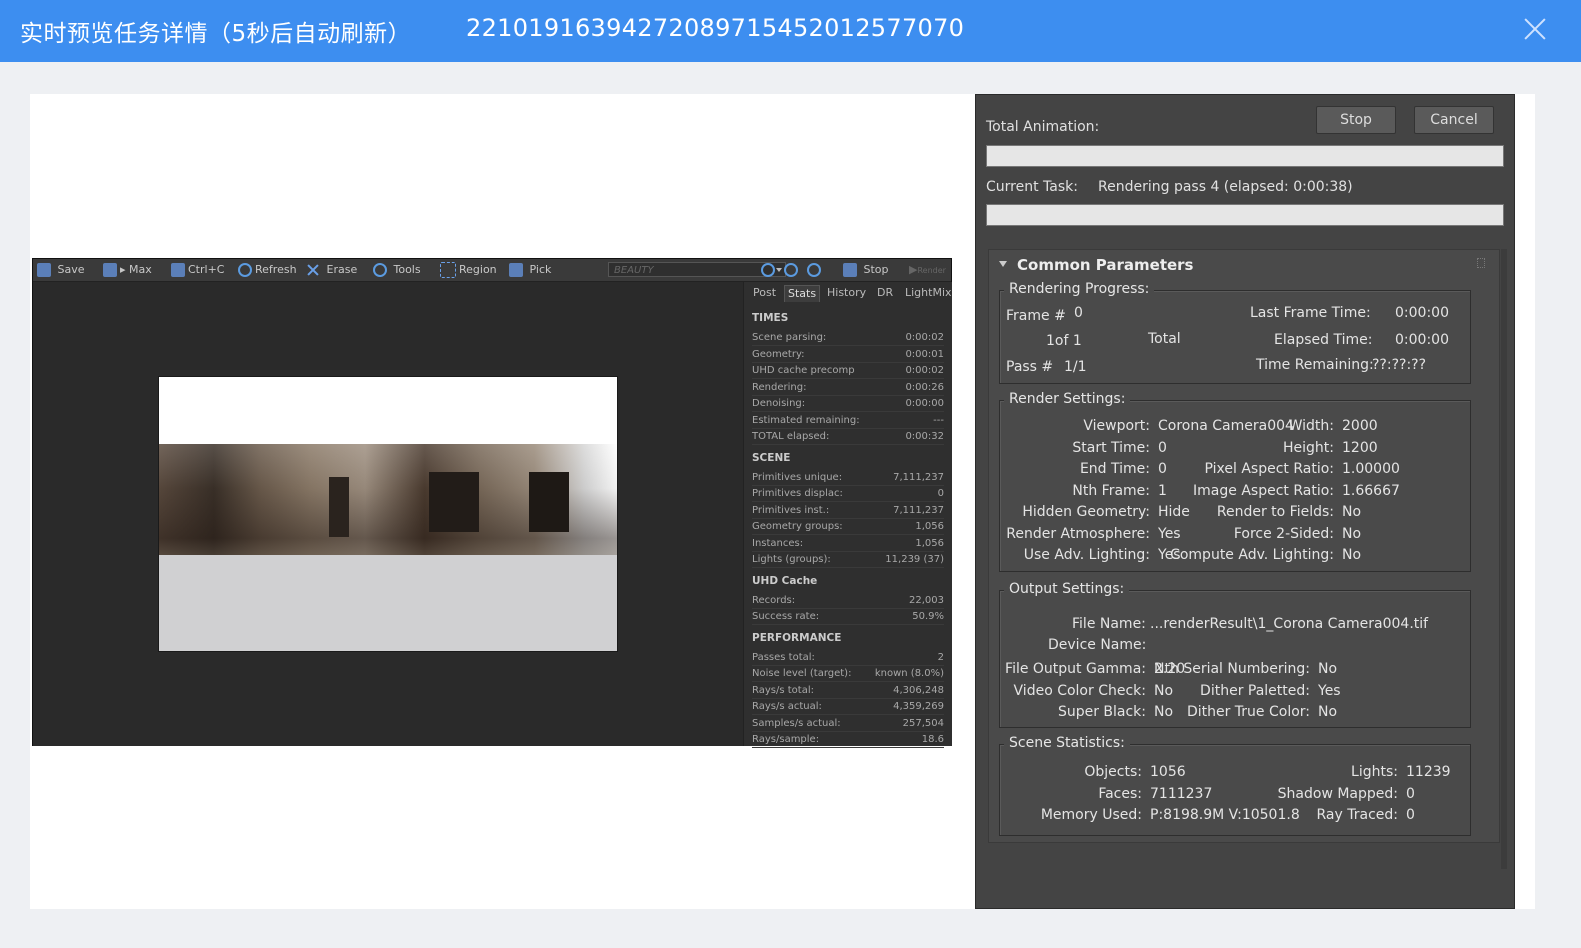 The height and width of the screenshot is (948, 1581). What do you see at coordinates (61, 270) in the screenshot?
I see `save-button: Save` at bounding box center [61, 270].